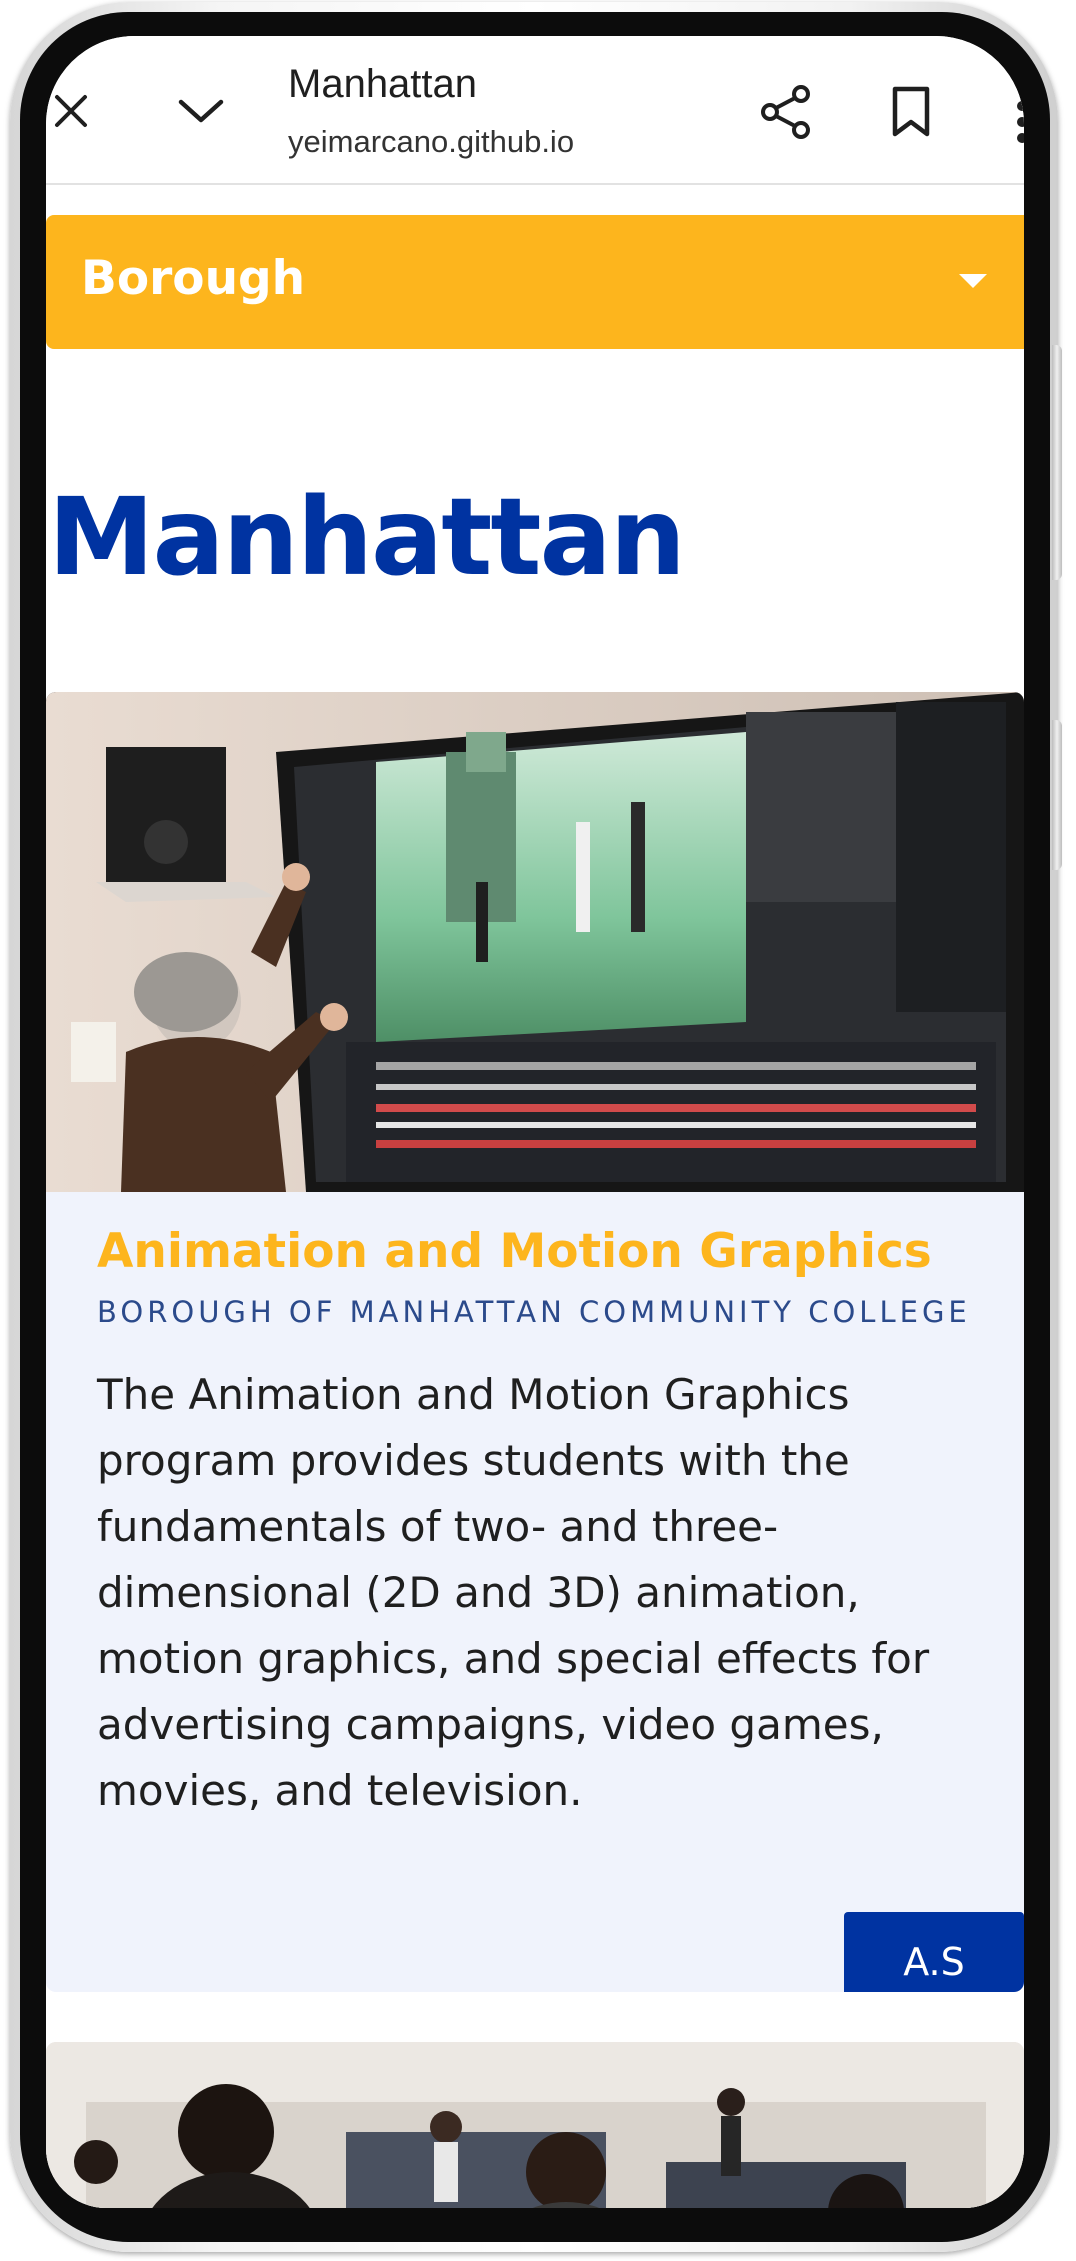  Describe the element at coordinates (934, 1952) in the screenshot. I see `degree-badge-button: A.S` at that location.